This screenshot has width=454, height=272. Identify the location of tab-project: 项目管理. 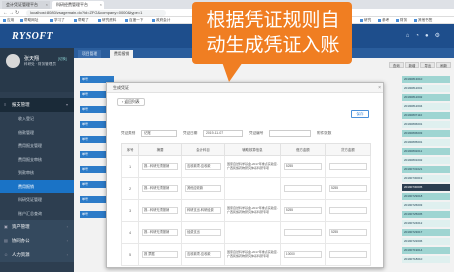
(90, 54).